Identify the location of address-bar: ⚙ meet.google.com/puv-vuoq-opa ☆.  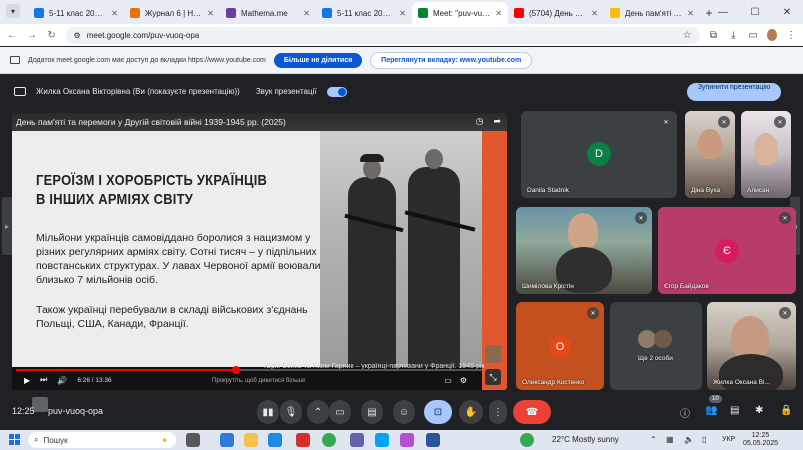
(382, 35).